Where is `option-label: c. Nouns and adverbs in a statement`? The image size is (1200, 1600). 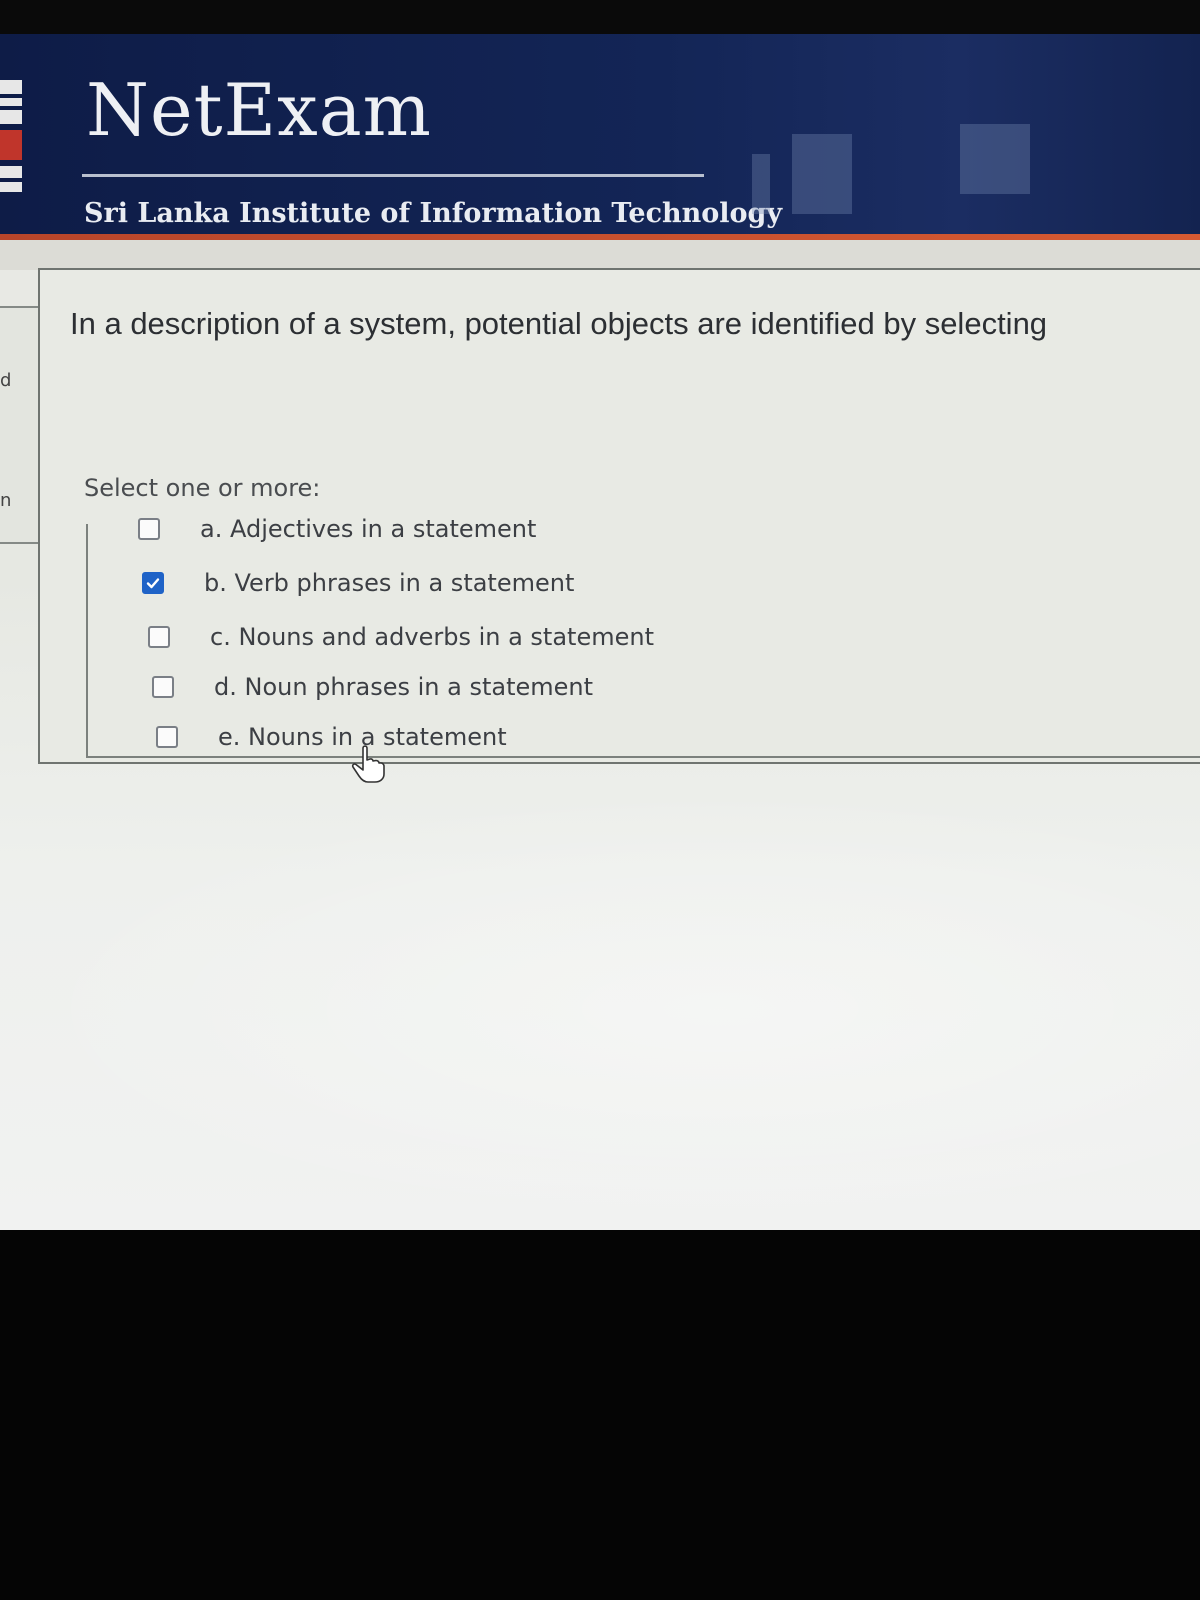
option-label: c. Nouns and adverbs in a statement is located at coordinates (432, 637).